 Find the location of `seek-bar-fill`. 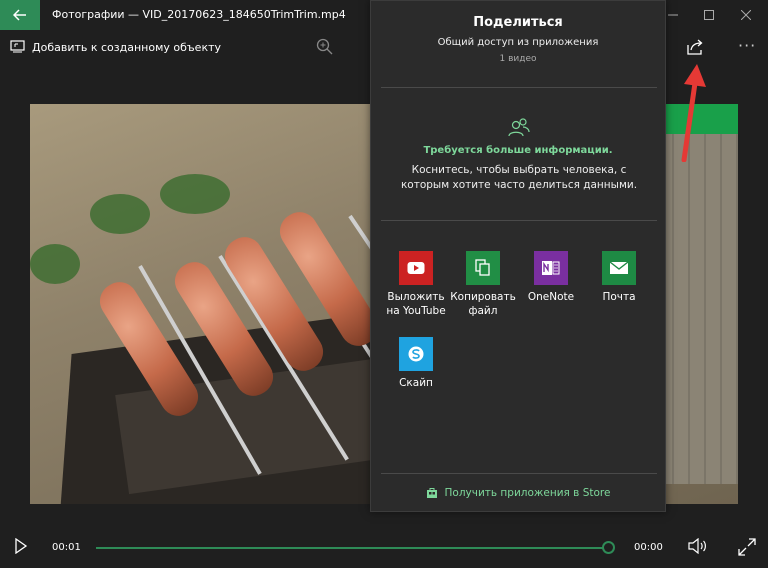

seek-bar-fill is located at coordinates (352, 548).